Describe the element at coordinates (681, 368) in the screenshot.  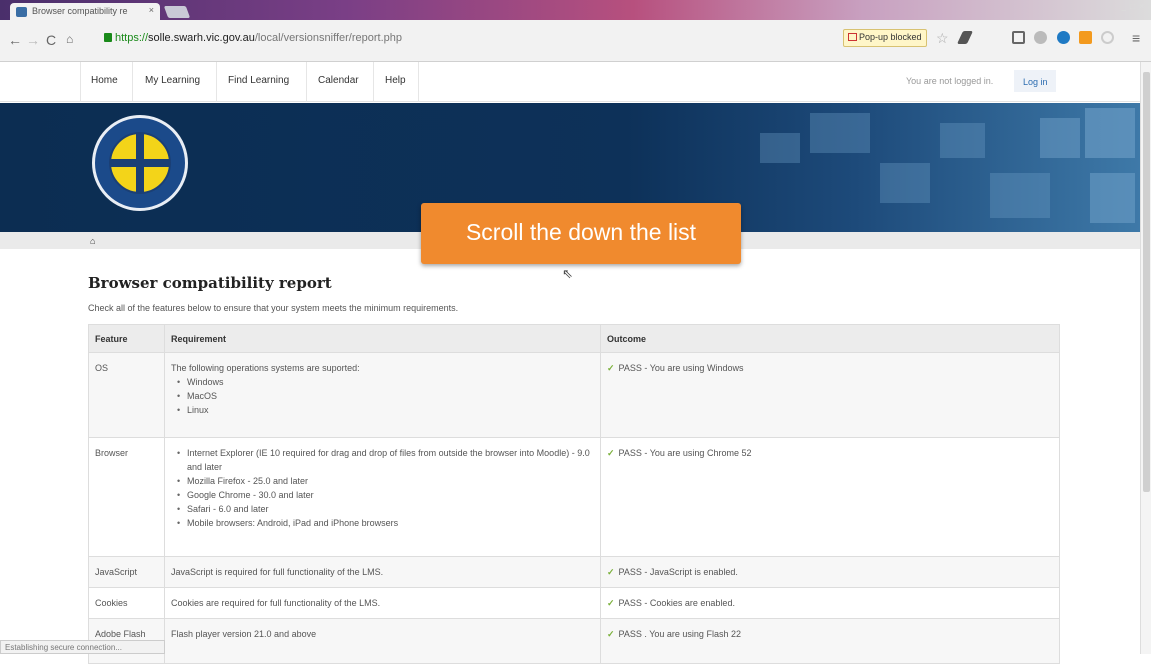
I see `outcome-text: PASS - You are using Windows` at that location.